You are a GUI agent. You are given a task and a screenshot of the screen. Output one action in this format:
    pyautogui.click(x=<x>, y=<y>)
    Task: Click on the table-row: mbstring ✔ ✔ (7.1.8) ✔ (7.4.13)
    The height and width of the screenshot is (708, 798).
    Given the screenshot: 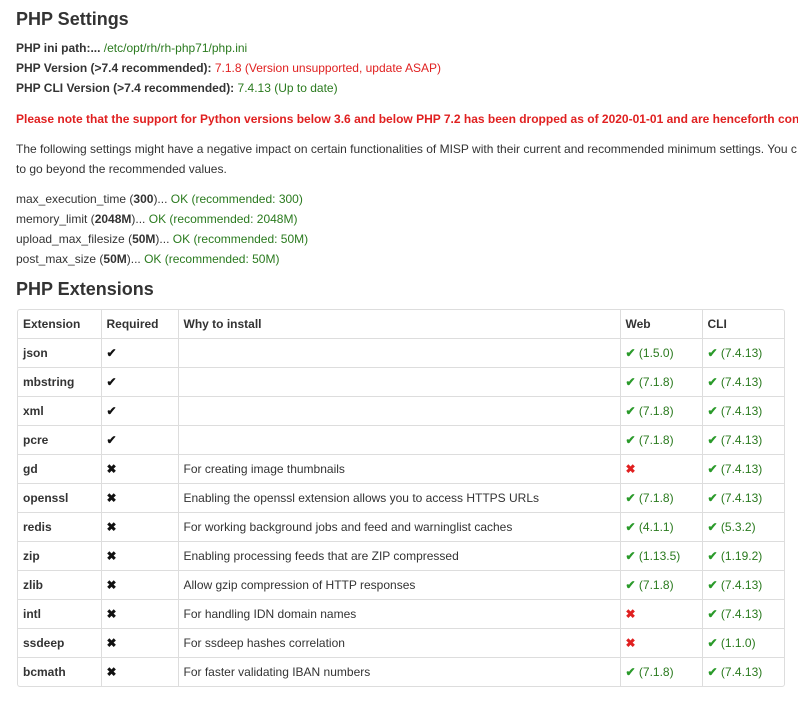 What is the action you would take?
    pyautogui.click(x=401, y=382)
    